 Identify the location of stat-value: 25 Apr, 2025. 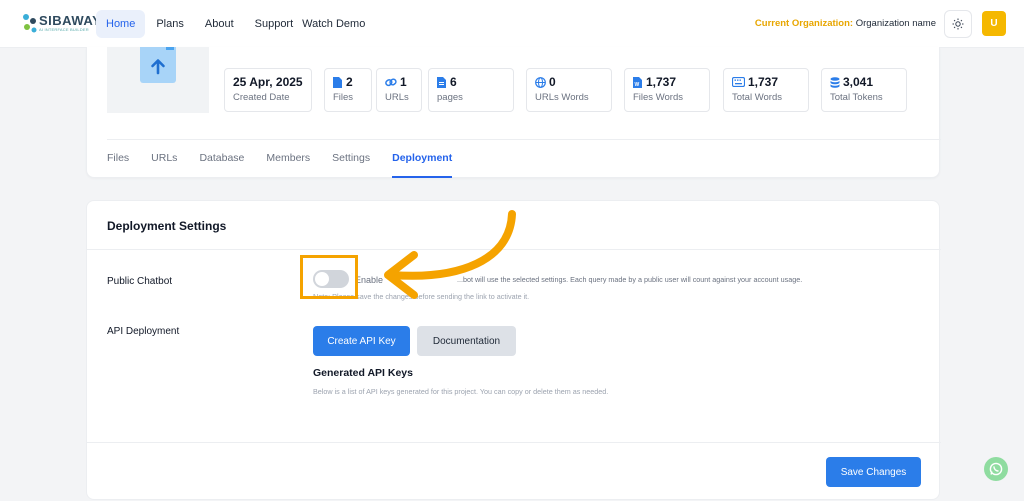
(268, 82).